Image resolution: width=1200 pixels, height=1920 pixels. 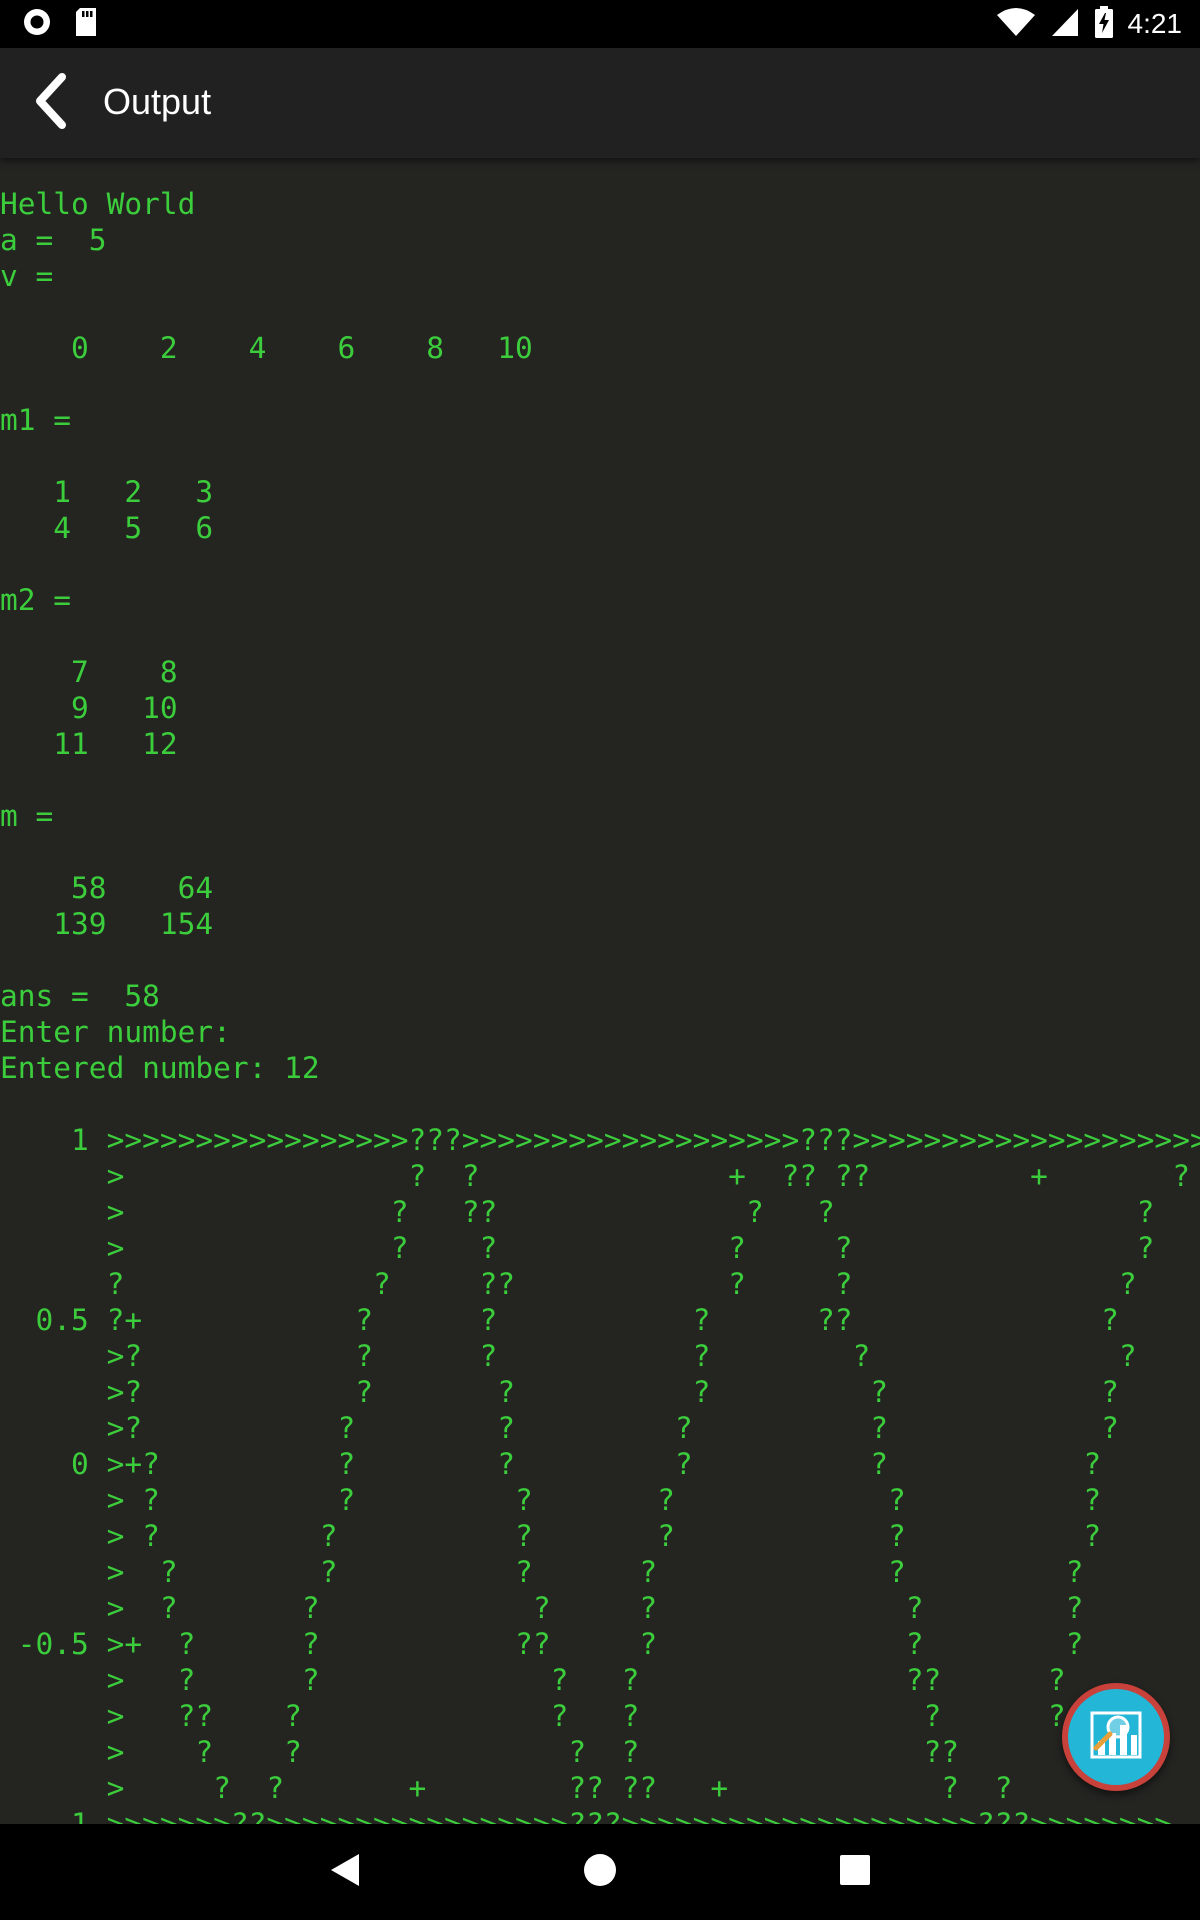 I want to click on console-line: -0.5 >+ ? ? ?? ? ? ?, so click(x=542, y=1644).